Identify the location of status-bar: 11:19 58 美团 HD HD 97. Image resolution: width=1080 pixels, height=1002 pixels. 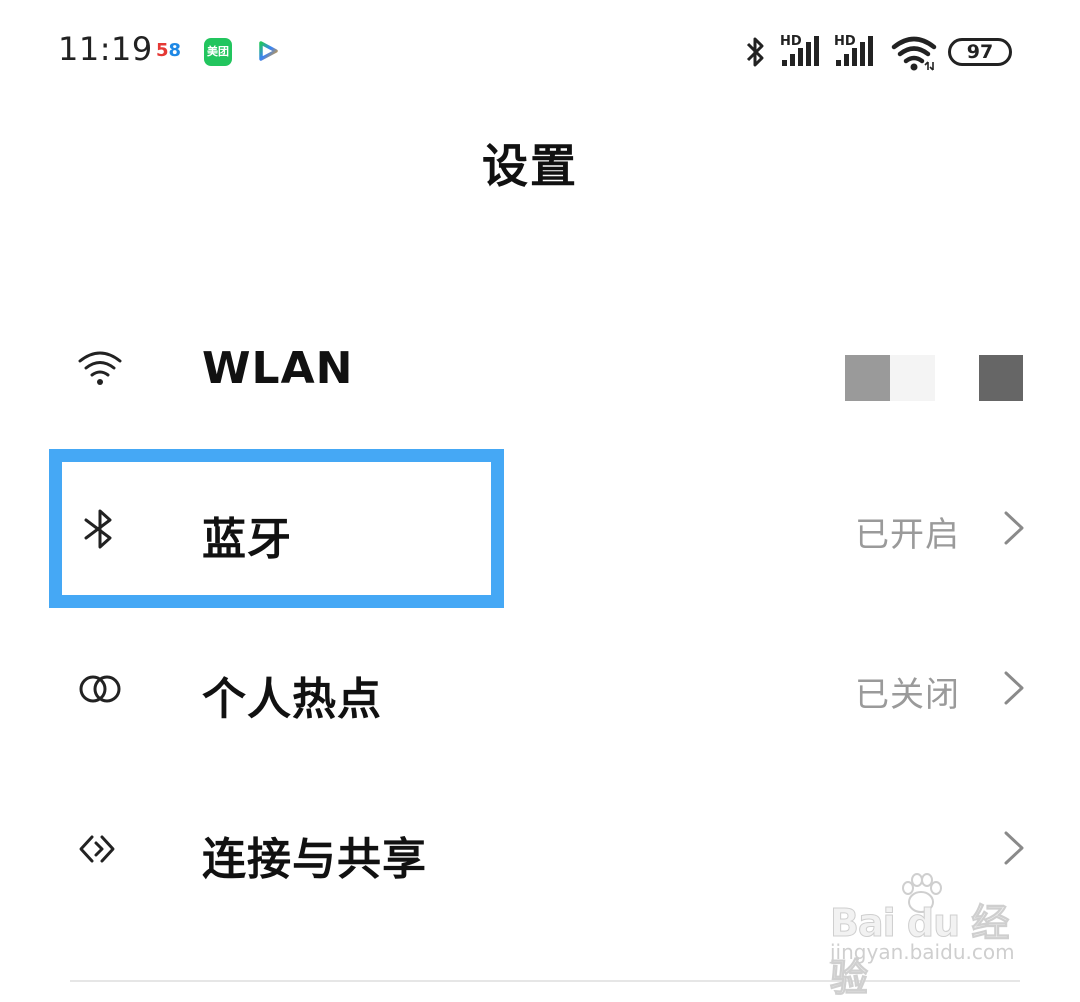
(540, 50).